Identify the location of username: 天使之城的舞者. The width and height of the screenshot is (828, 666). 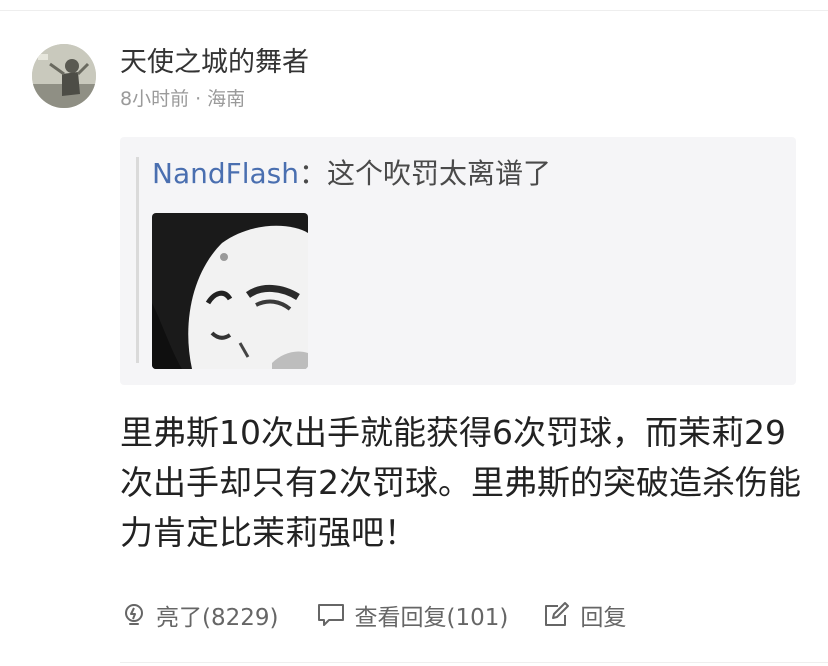
(214, 63).